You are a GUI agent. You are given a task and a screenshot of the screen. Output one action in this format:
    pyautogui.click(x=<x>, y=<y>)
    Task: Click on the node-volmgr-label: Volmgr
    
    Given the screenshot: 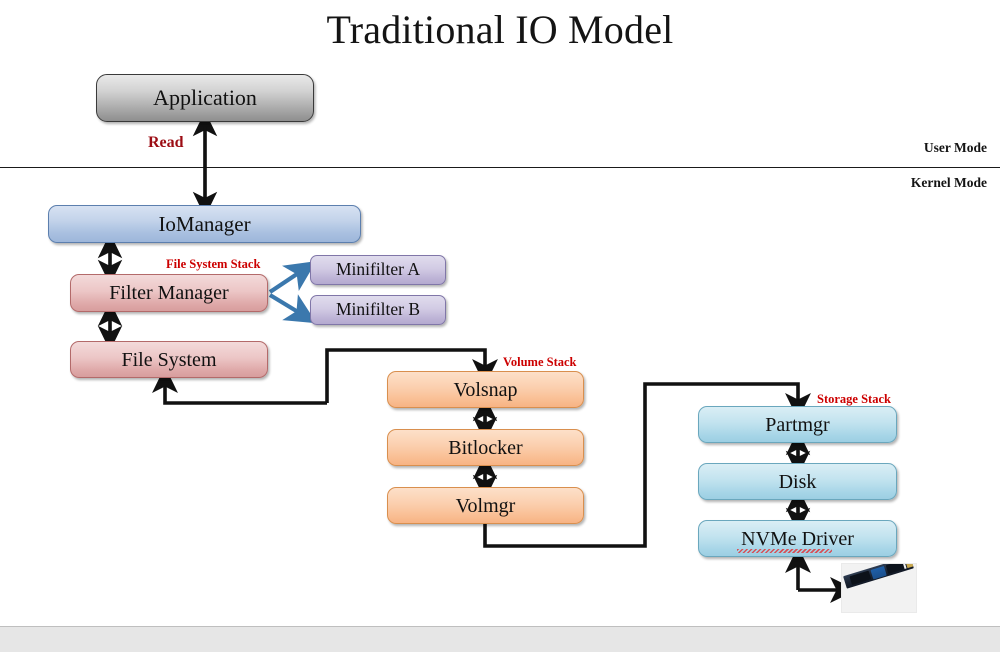 What is the action you would take?
    pyautogui.click(x=485, y=505)
    